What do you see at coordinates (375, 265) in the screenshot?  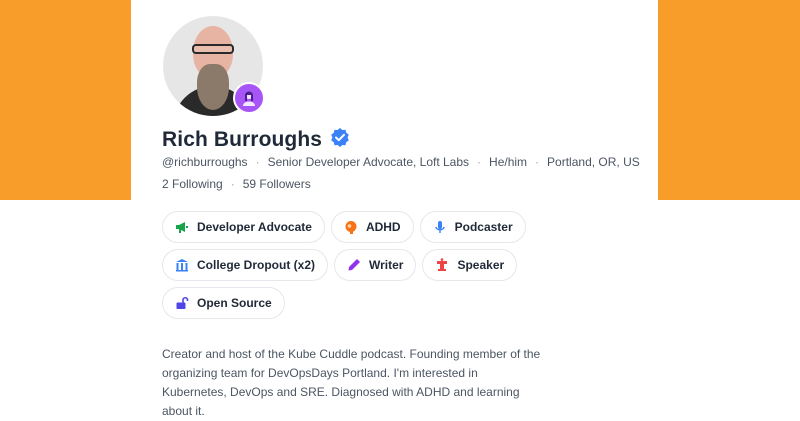 I see `tag-writer: Writer` at bounding box center [375, 265].